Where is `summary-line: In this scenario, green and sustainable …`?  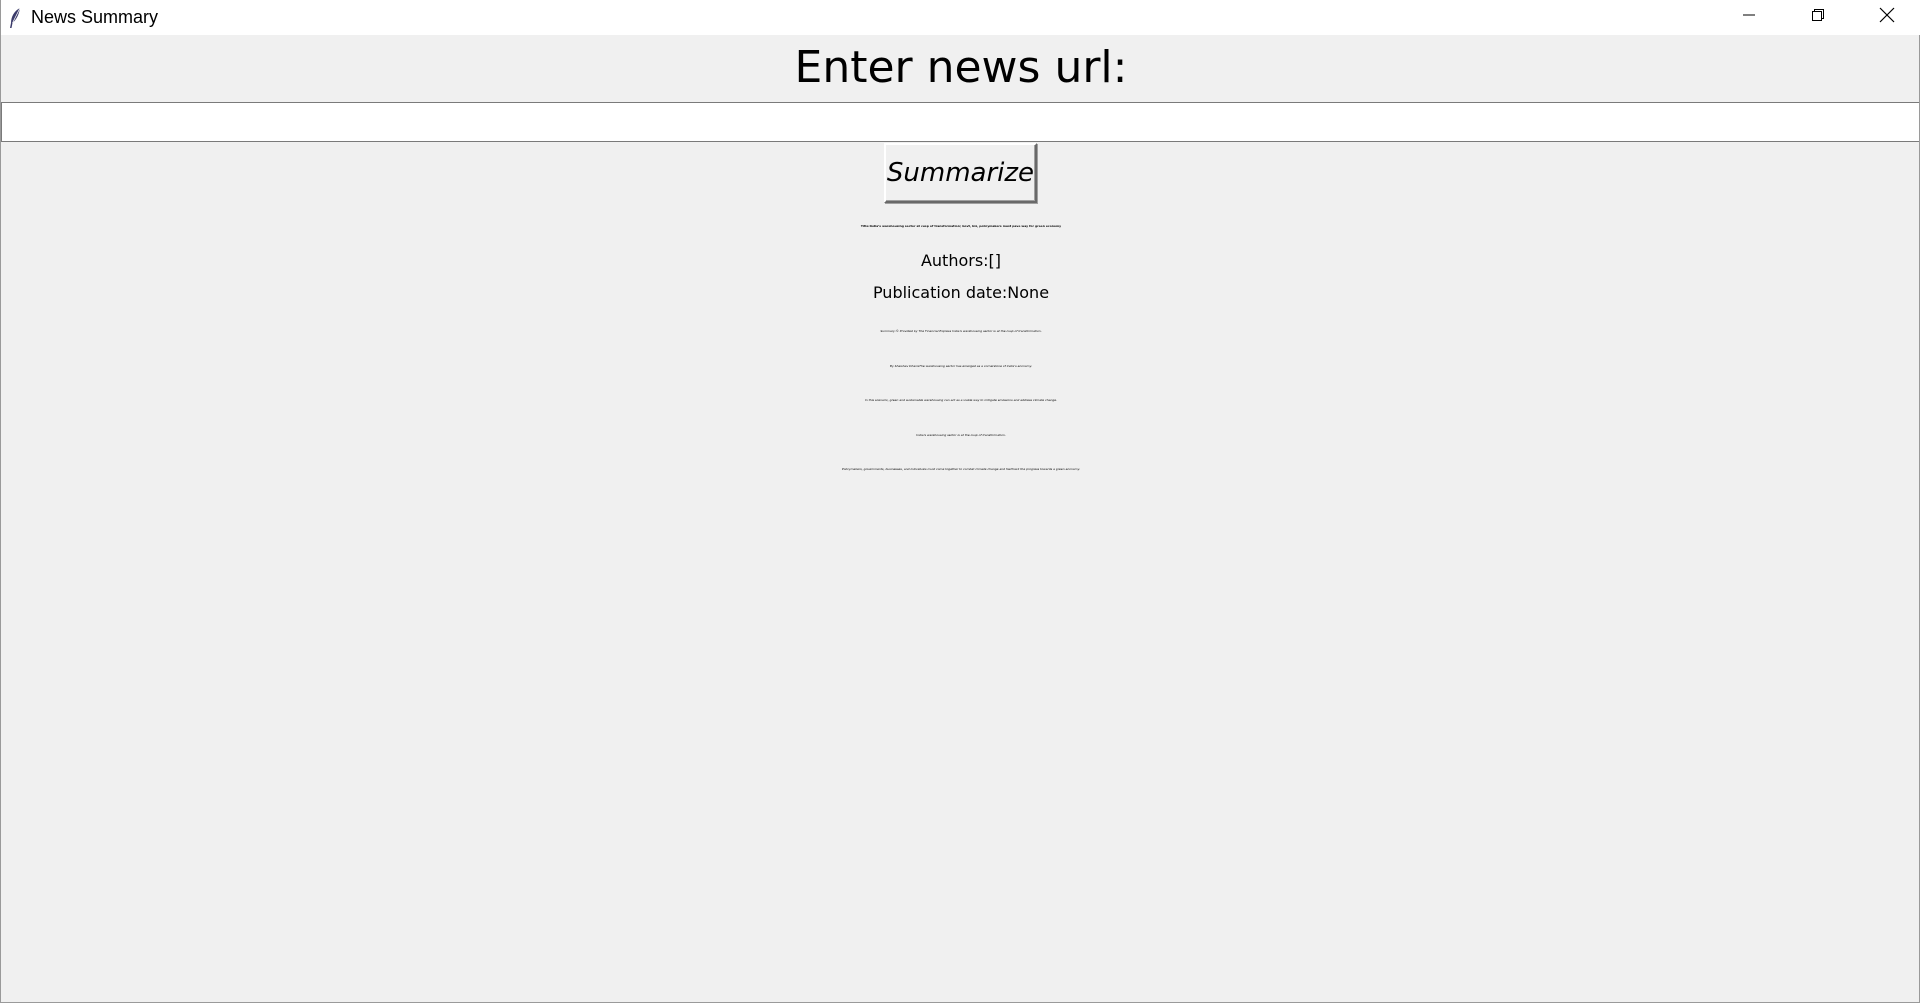
summary-line: In this scenario, green and sustainable … is located at coordinates (961, 400).